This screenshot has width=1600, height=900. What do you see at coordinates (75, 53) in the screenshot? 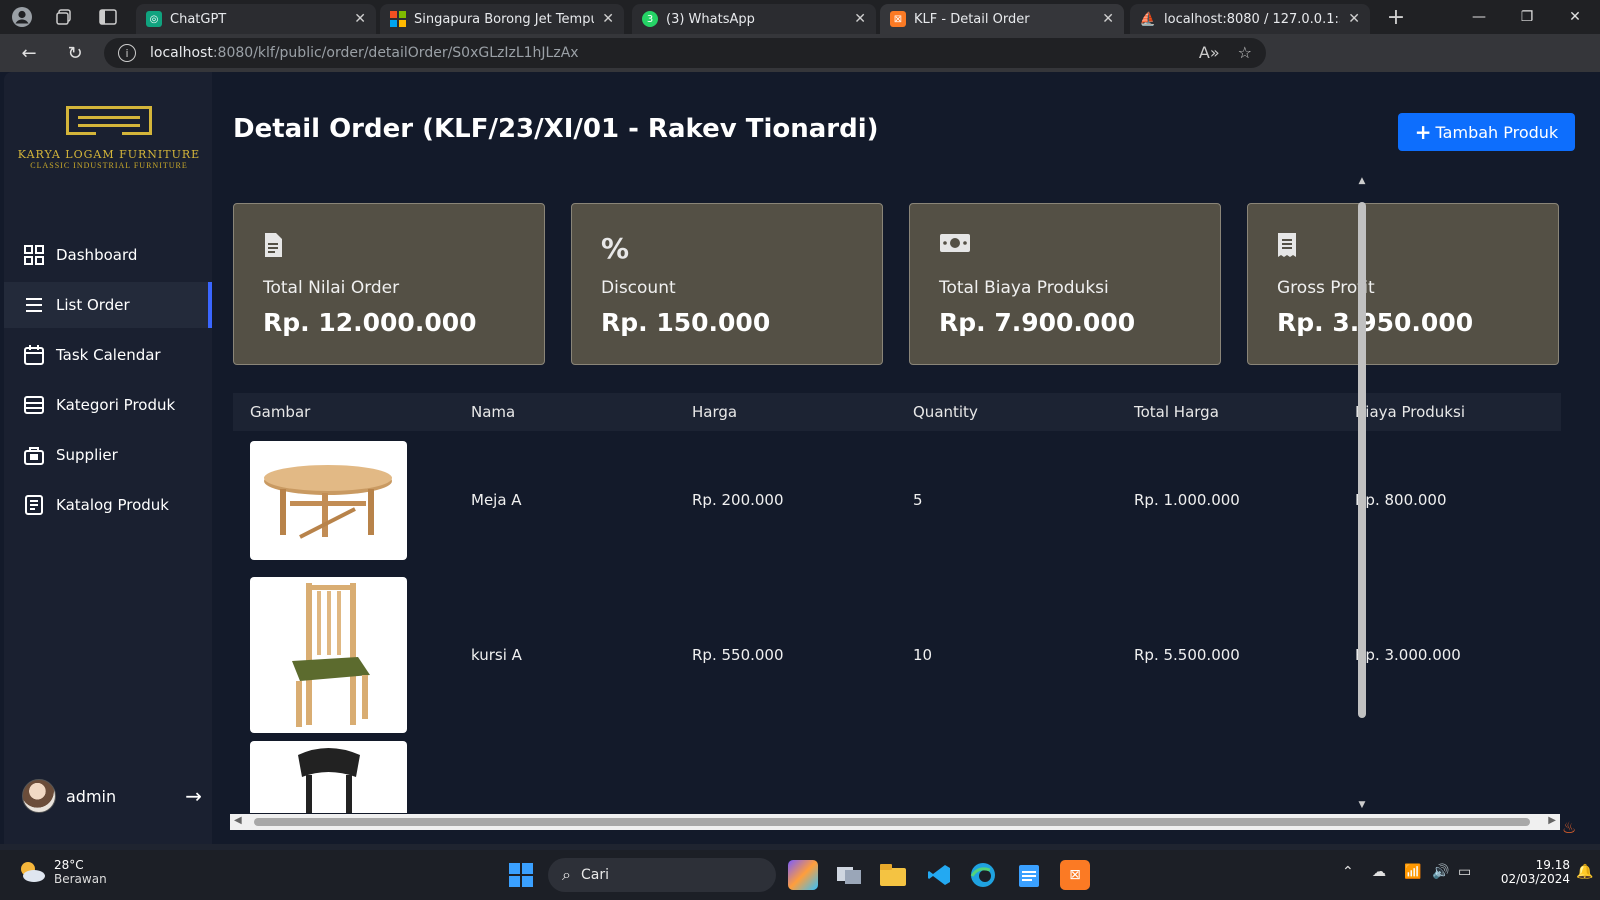
I see `refresh-icon: ↻` at bounding box center [75, 53].